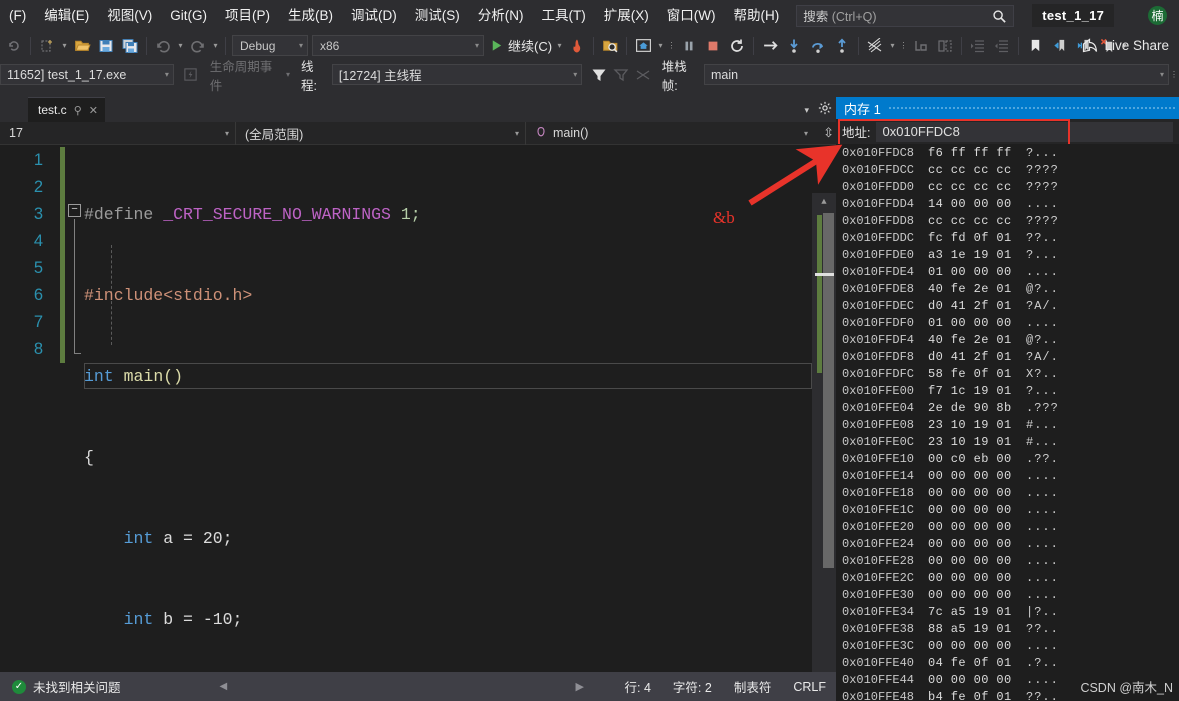 This screenshot has width=1179, height=701. What do you see at coordinates (66, 16) in the screenshot?
I see `menu-item-edit: 编辑(E)` at bounding box center [66, 16].